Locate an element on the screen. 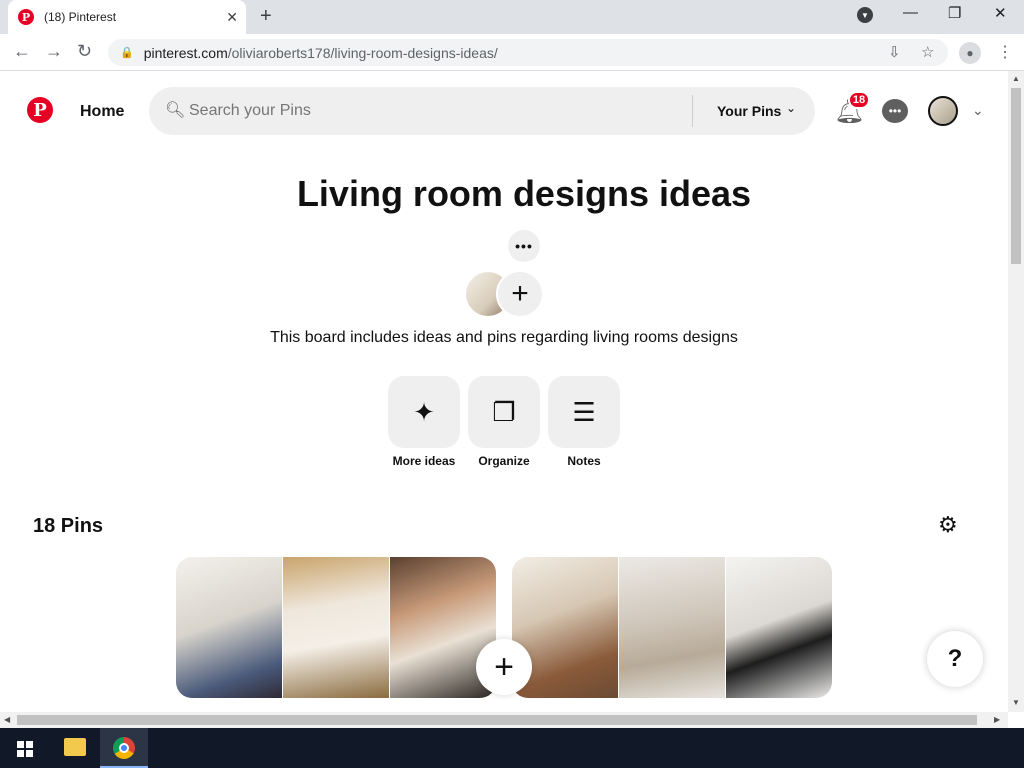  minimize-icon: — is located at coordinates (910, 12).